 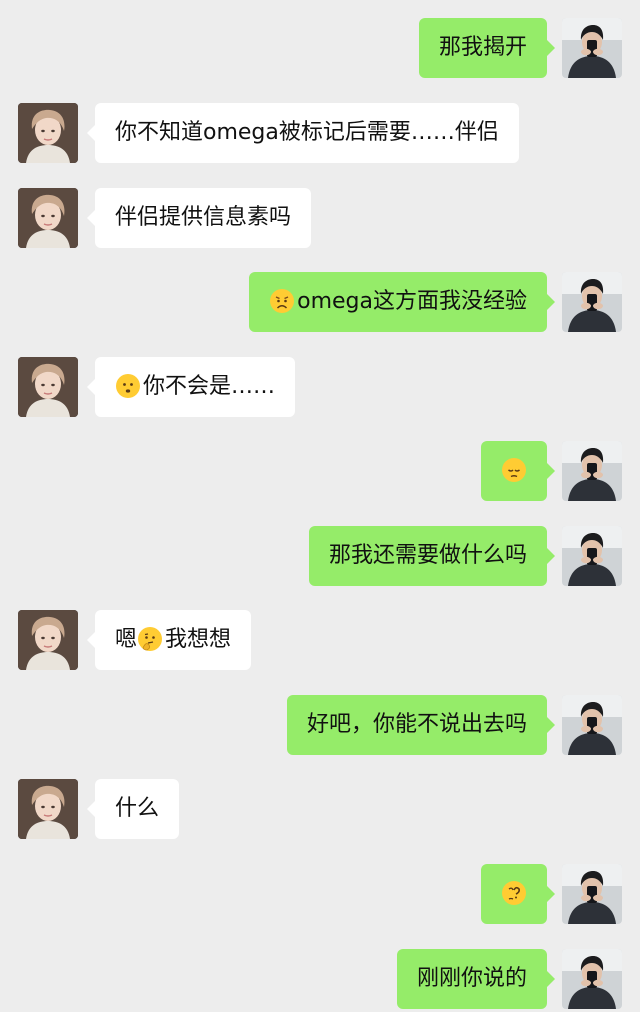 I want to click on hushed-face-emoji, so click(x=128, y=386).